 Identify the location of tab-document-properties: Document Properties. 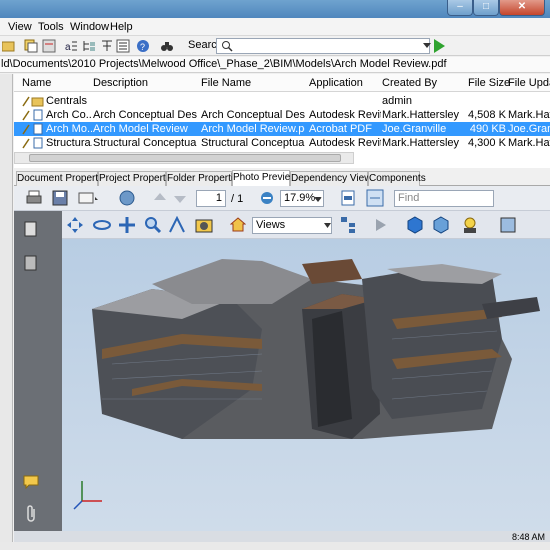
(63, 178).